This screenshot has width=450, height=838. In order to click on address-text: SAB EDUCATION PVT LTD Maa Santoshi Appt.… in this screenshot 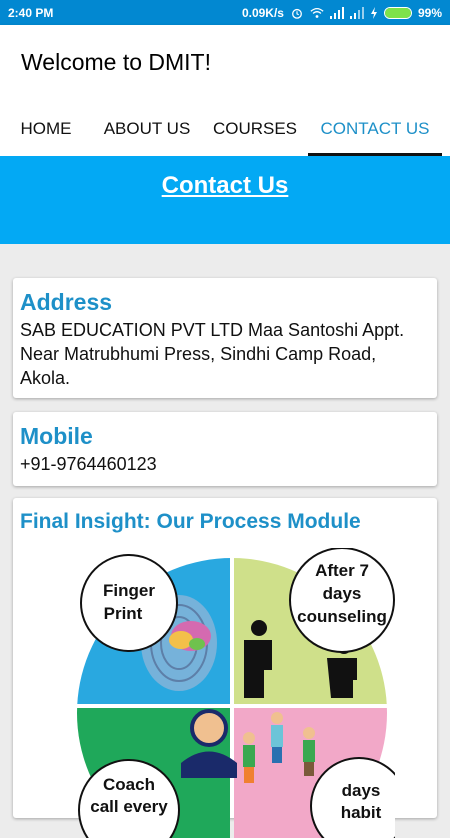, I will do `click(212, 354)`.